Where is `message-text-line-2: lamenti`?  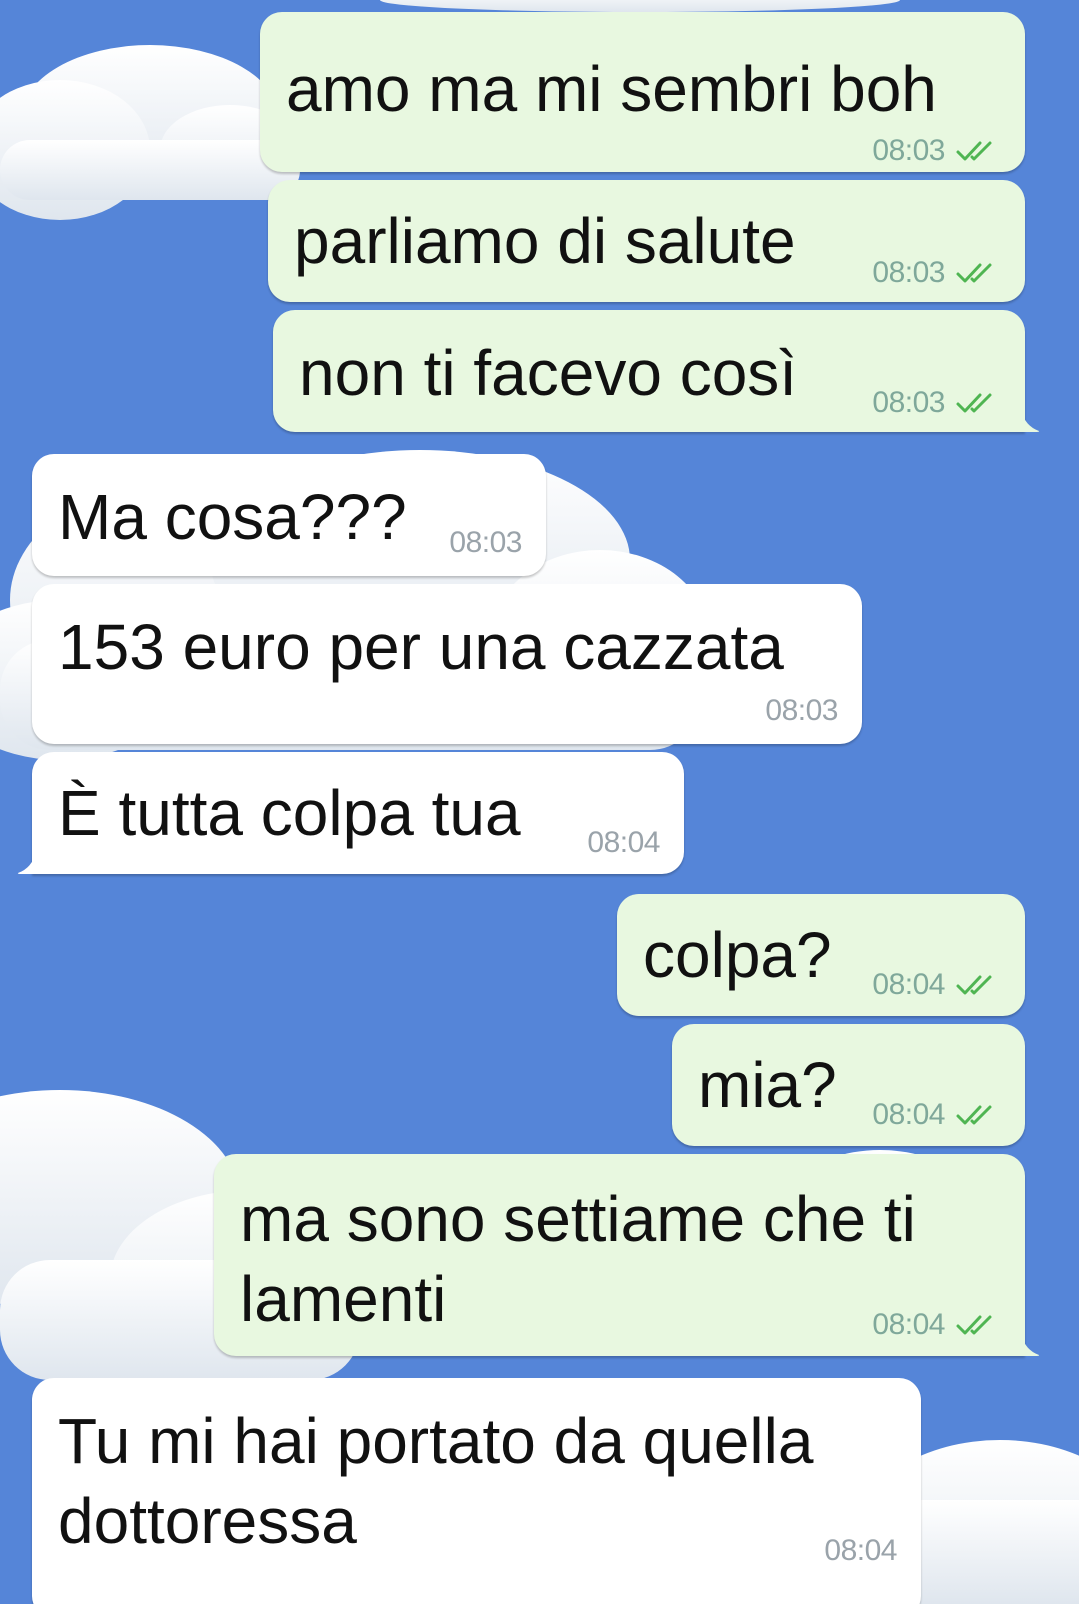 message-text-line-2: lamenti is located at coordinates (343, 1299).